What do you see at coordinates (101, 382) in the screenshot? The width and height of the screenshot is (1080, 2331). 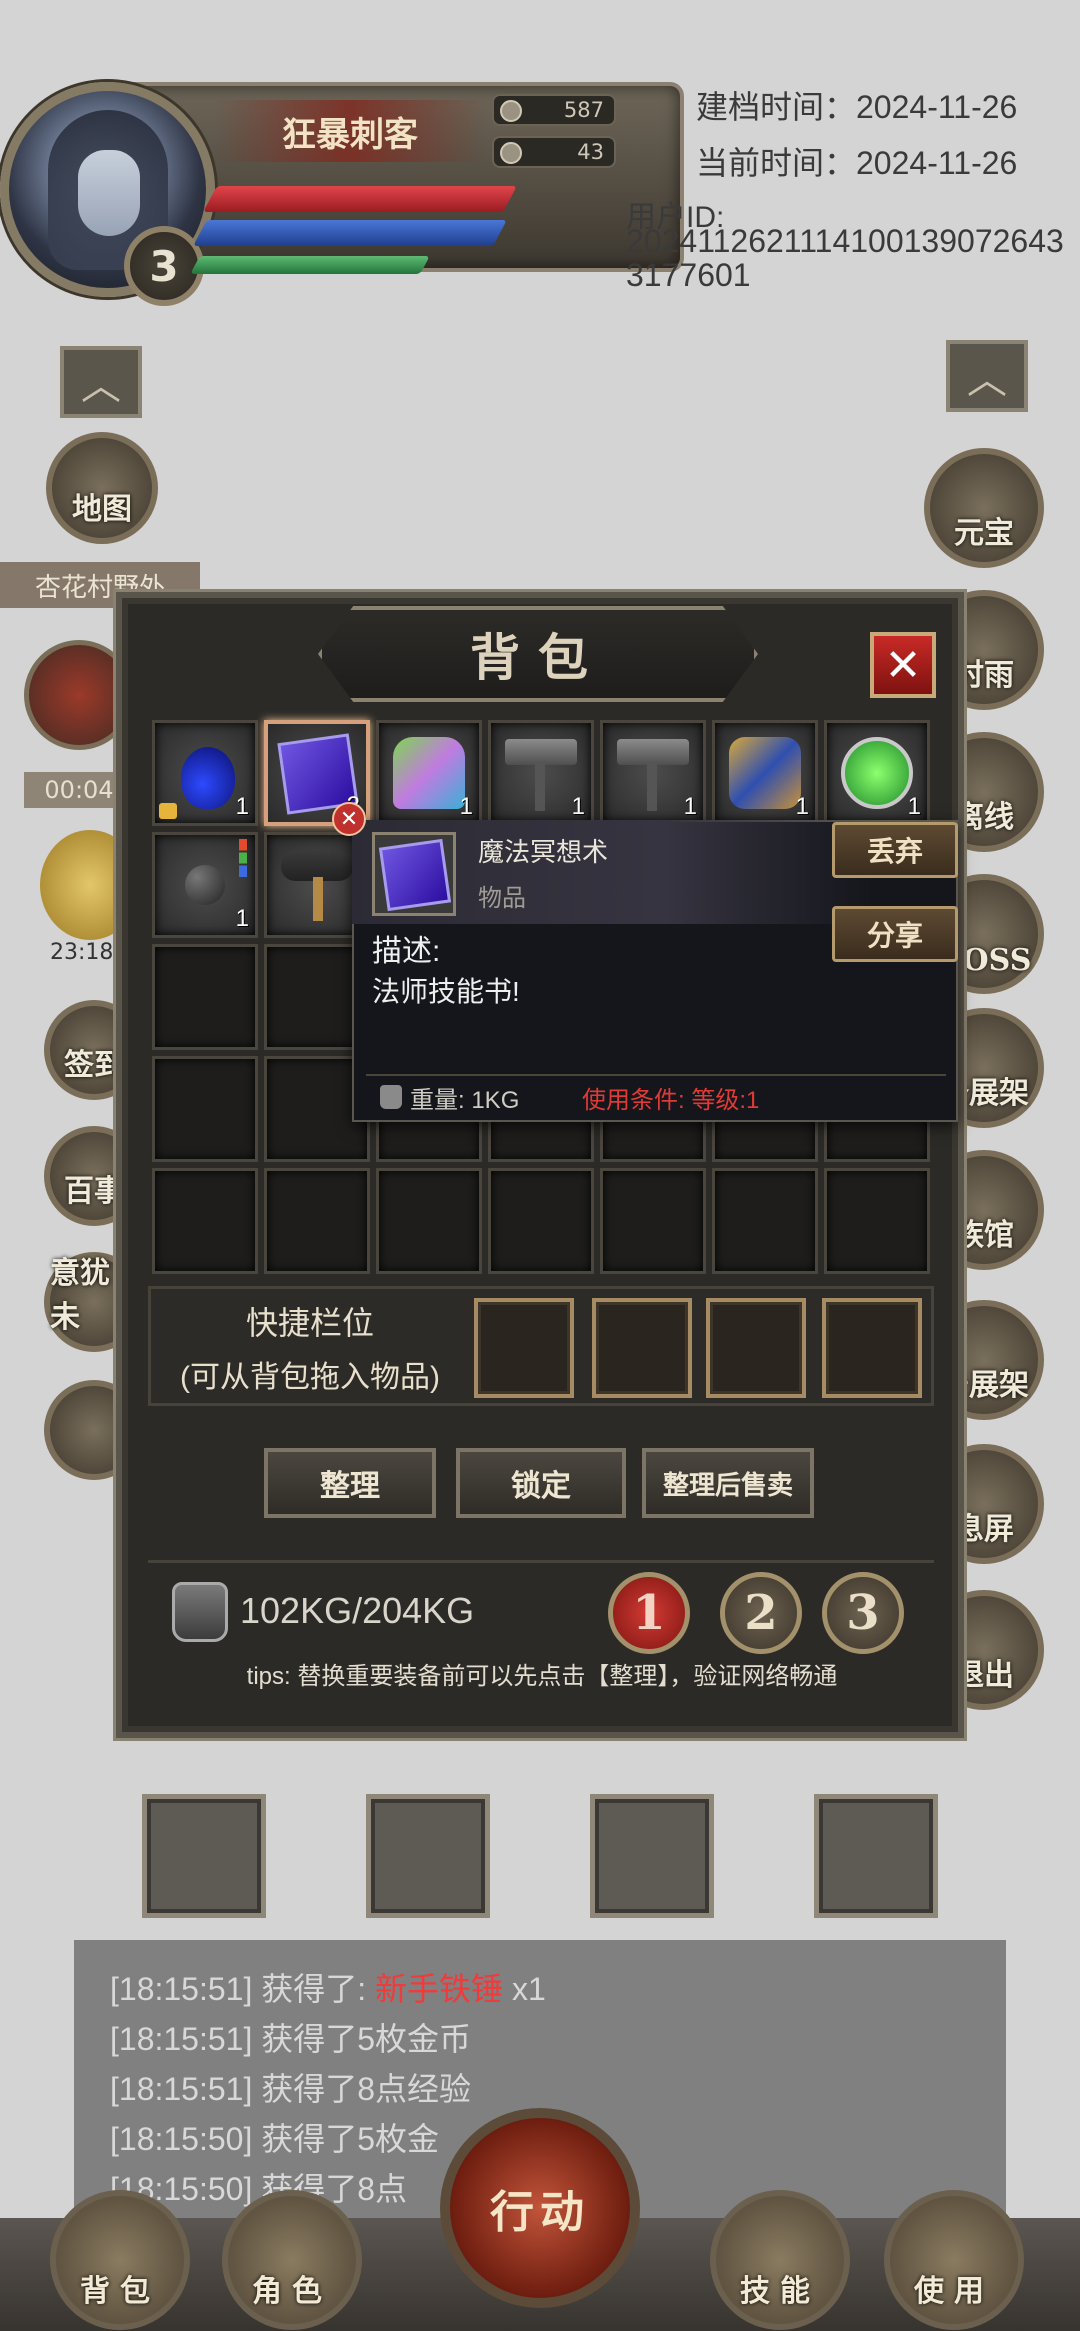 I see `collapse-left-button: ︿` at bounding box center [101, 382].